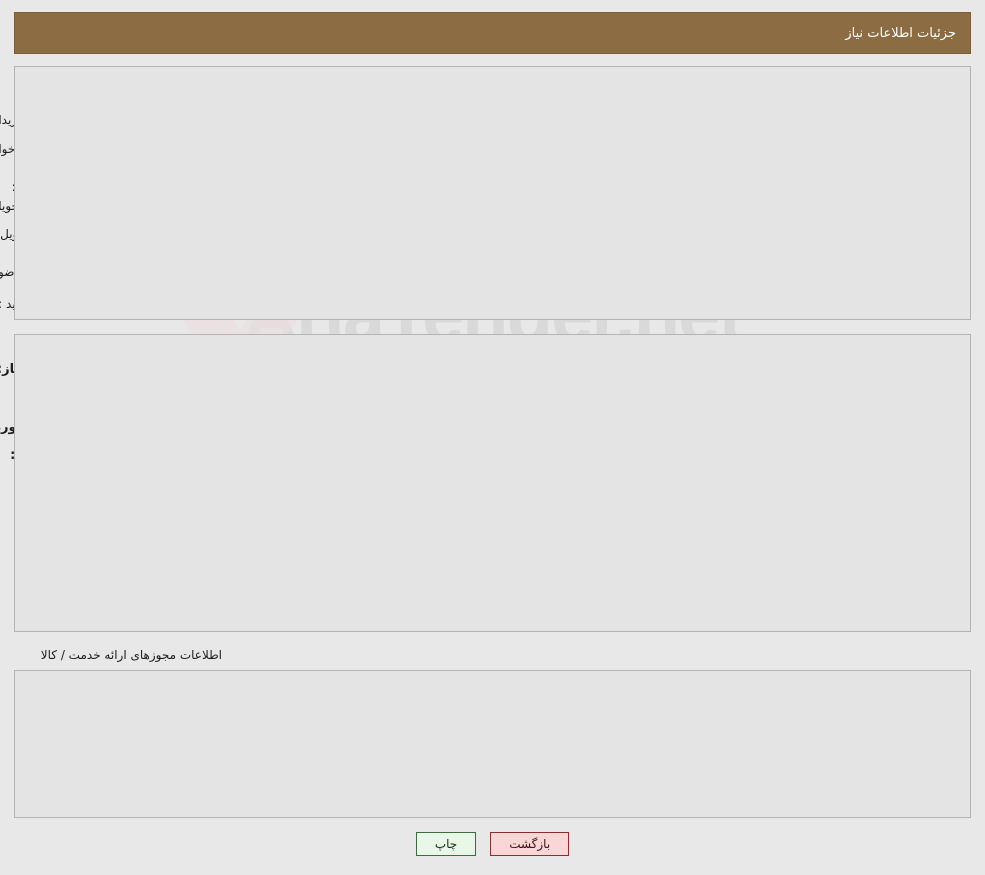  Describe the element at coordinates (530, 844) in the screenshot. I see `back-button: بازگشت` at that location.